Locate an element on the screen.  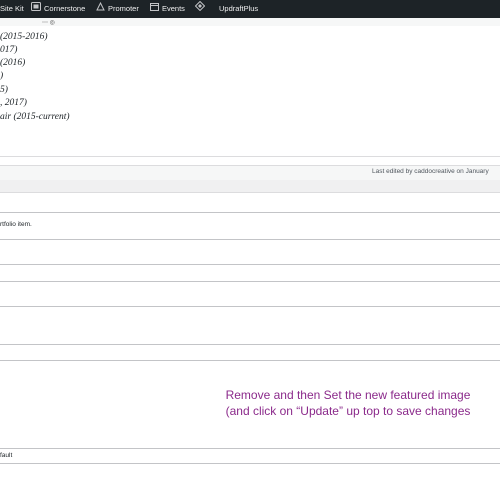
calendar-icon is located at coordinates (154, 9).